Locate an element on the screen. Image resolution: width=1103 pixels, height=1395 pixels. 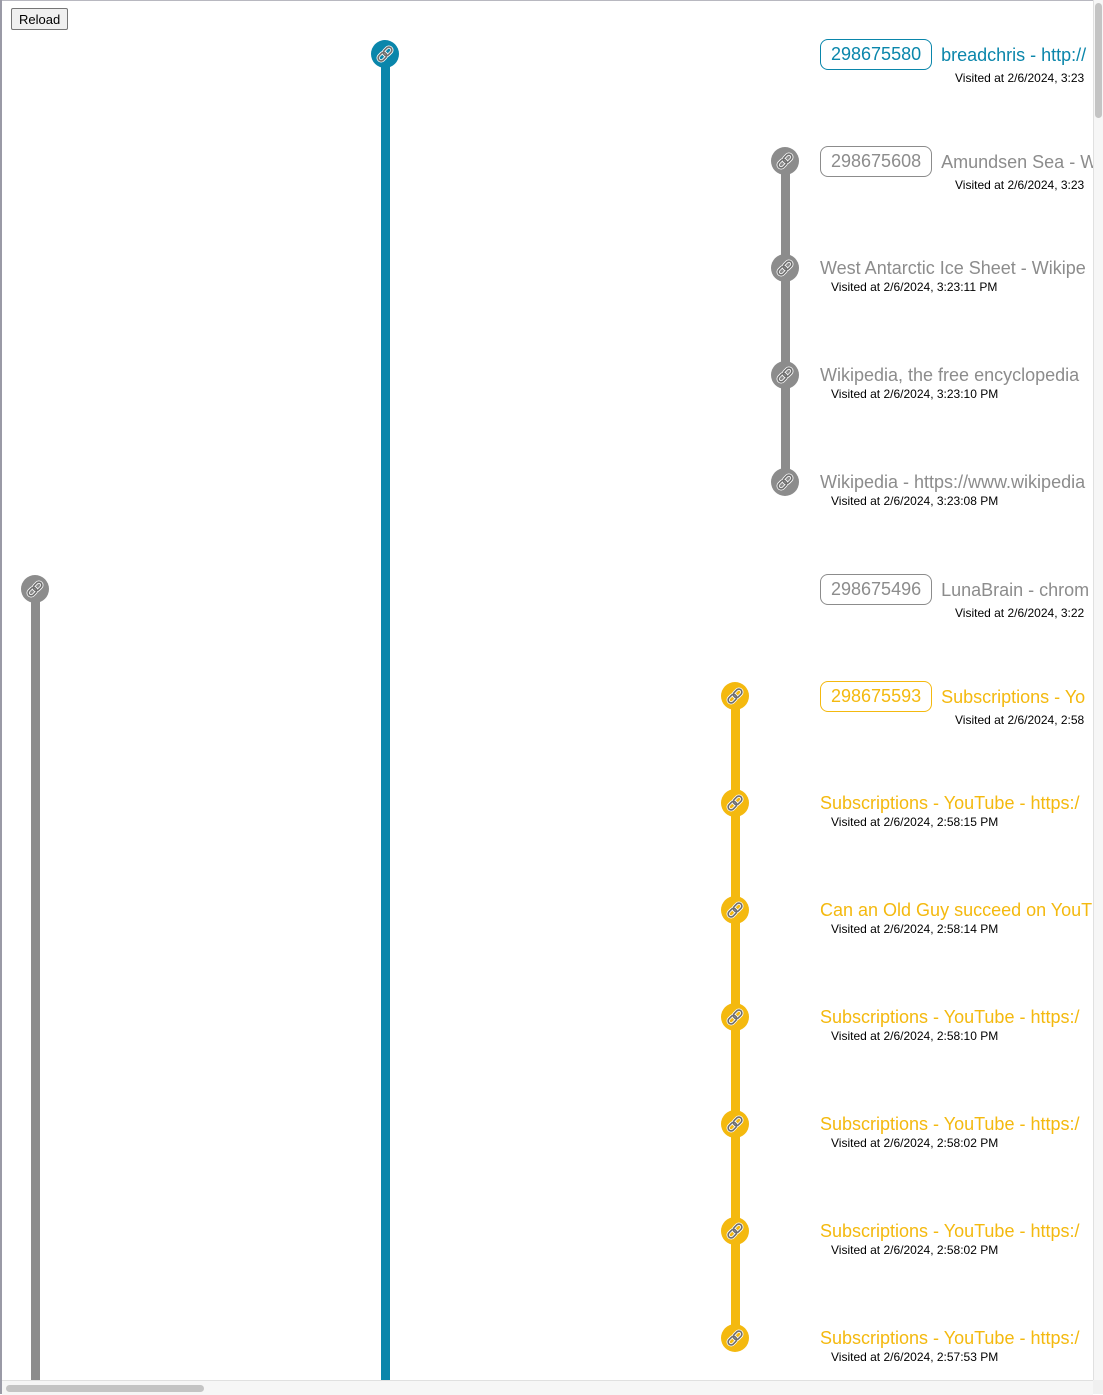
page-title-link: Wikipedia, the free encyclopedia is located at coordinates (949, 375).